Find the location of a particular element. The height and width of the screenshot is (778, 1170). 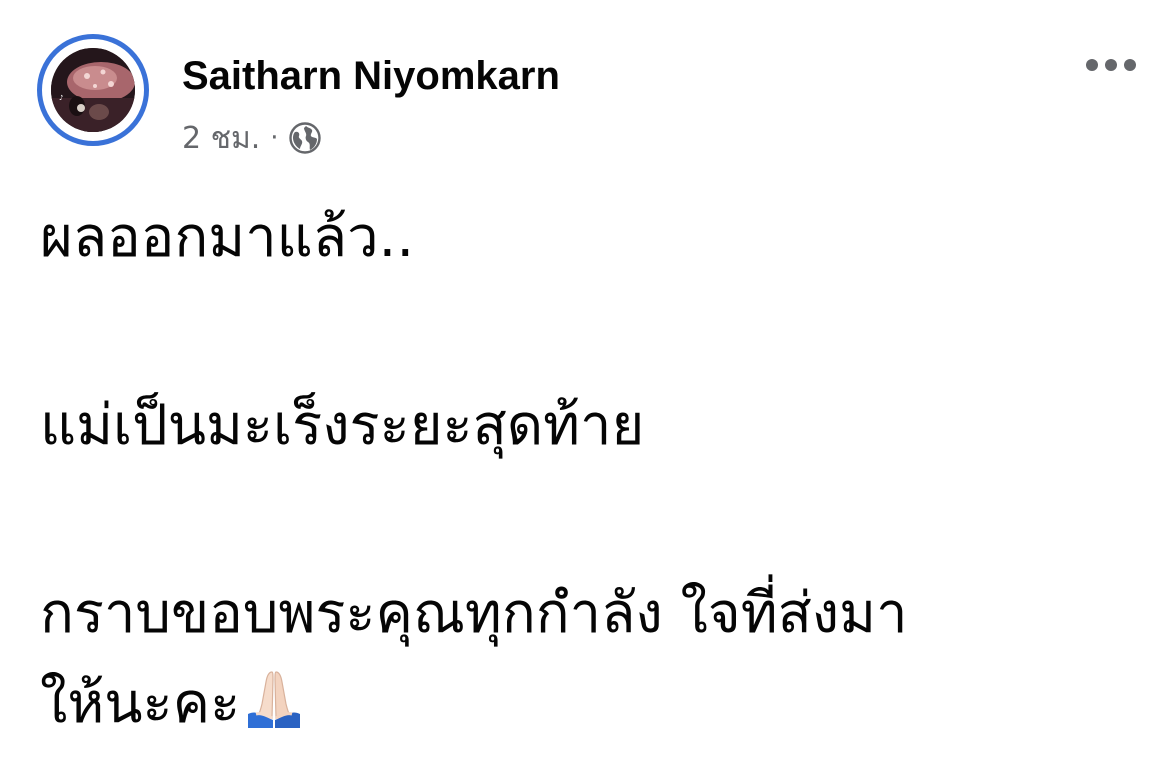

post-text-line: กราบขอบพระคุณทุกกำลัง ใจที่ส่งมา is located at coordinates (474, 613).